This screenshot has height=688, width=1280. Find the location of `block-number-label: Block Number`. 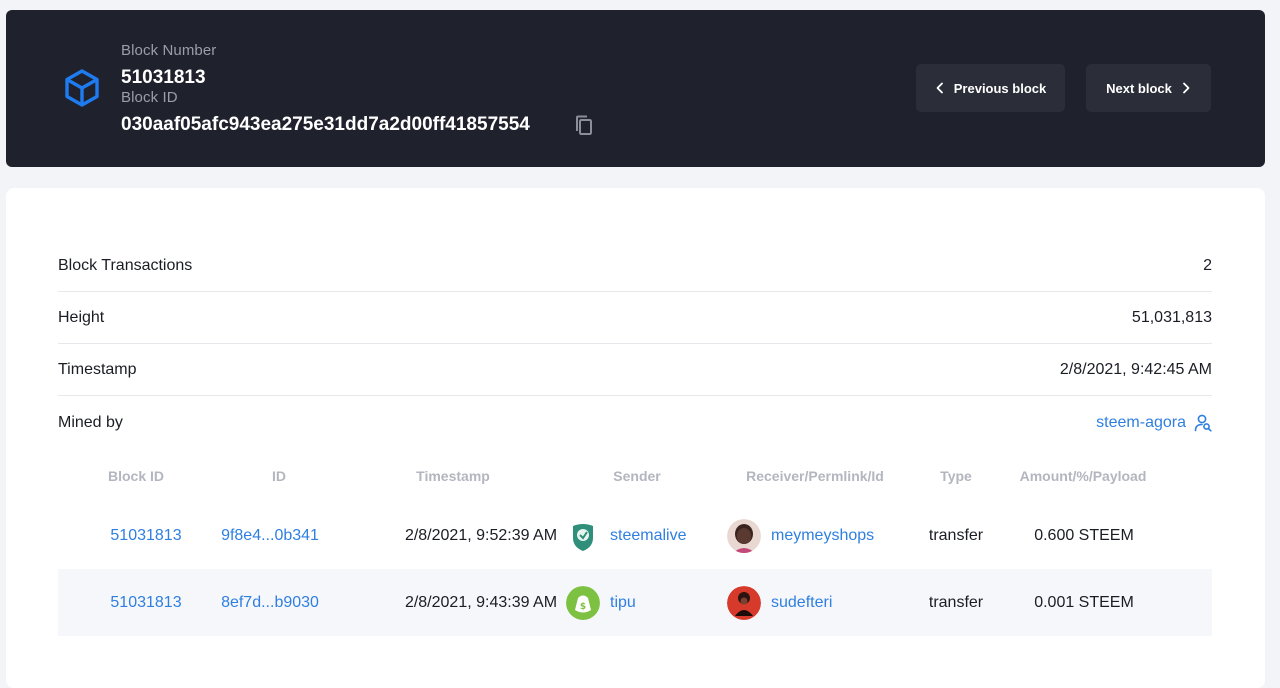

block-number-label: Block Number is located at coordinates (169, 50).